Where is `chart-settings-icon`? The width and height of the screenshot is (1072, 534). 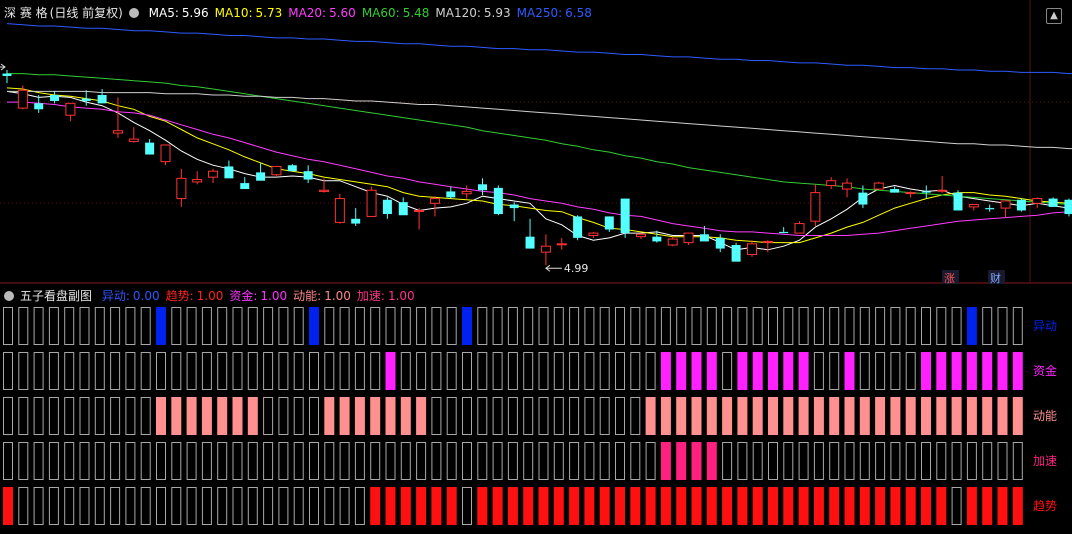
chart-settings-icon is located at coordinates (133, 13).